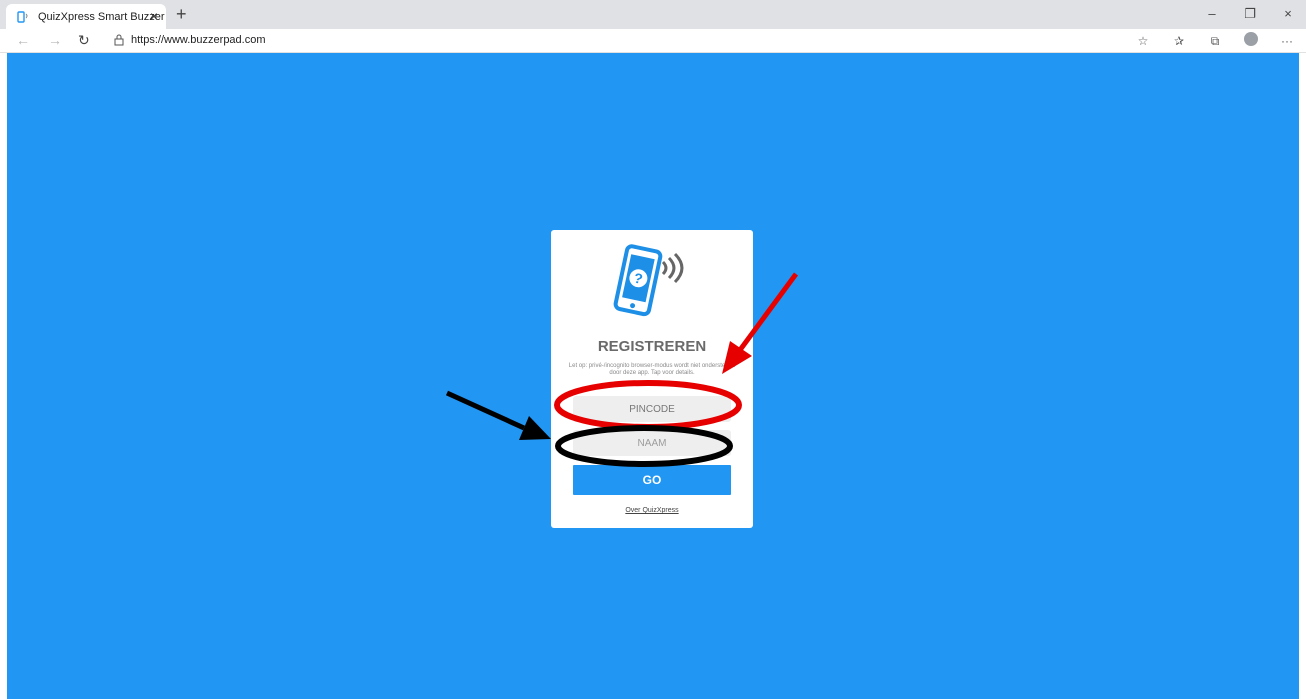 The image size is (1306, 699). Describe the element at coordinates (1179, 41) in the screenshot. I see `favorites-icon: ✰` at that location.